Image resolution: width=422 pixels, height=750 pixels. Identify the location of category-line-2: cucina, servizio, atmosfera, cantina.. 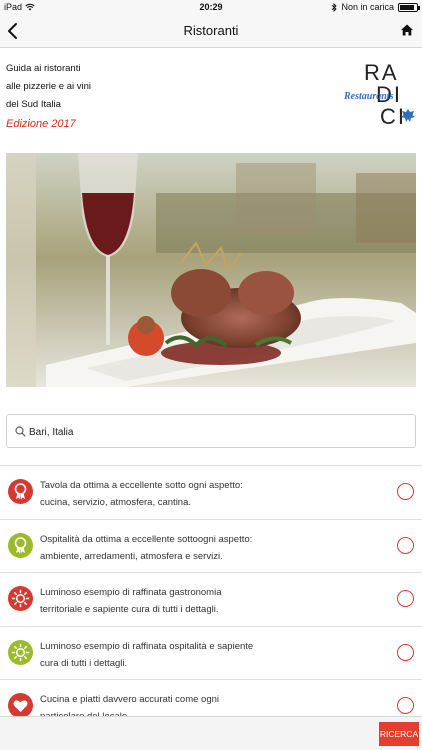
(116, 502).